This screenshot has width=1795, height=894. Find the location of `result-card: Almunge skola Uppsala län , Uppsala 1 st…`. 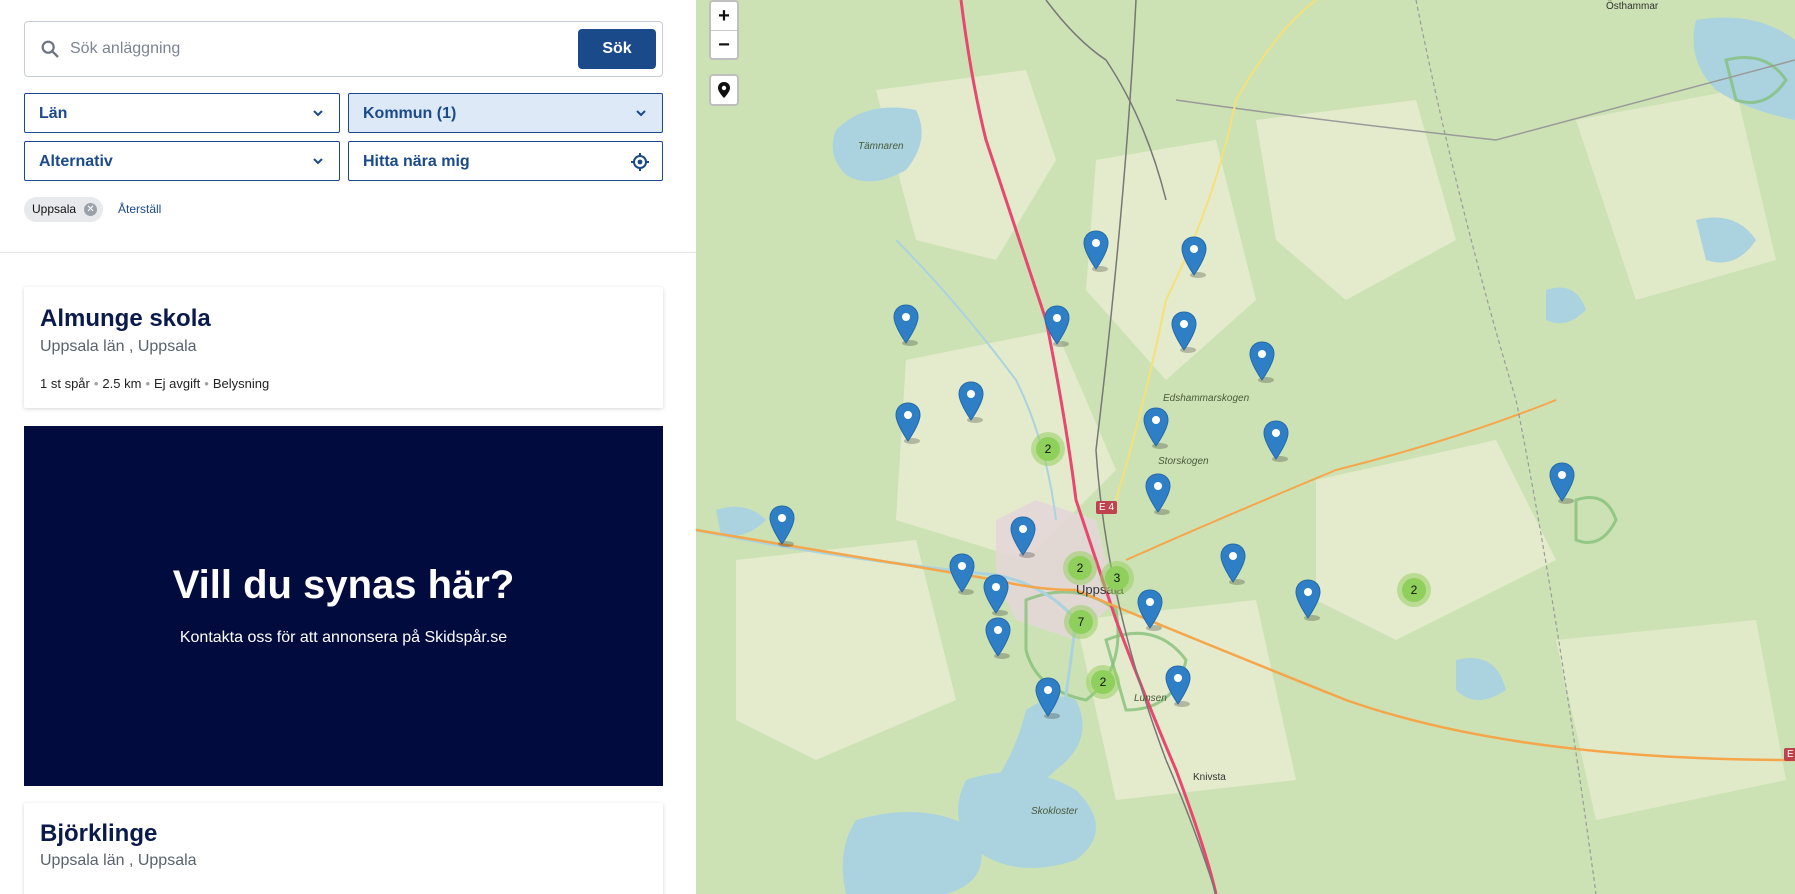

result-card: Almunge skola Uppsala län , Uppsala 1 st… is located at coordinates (343, 347).